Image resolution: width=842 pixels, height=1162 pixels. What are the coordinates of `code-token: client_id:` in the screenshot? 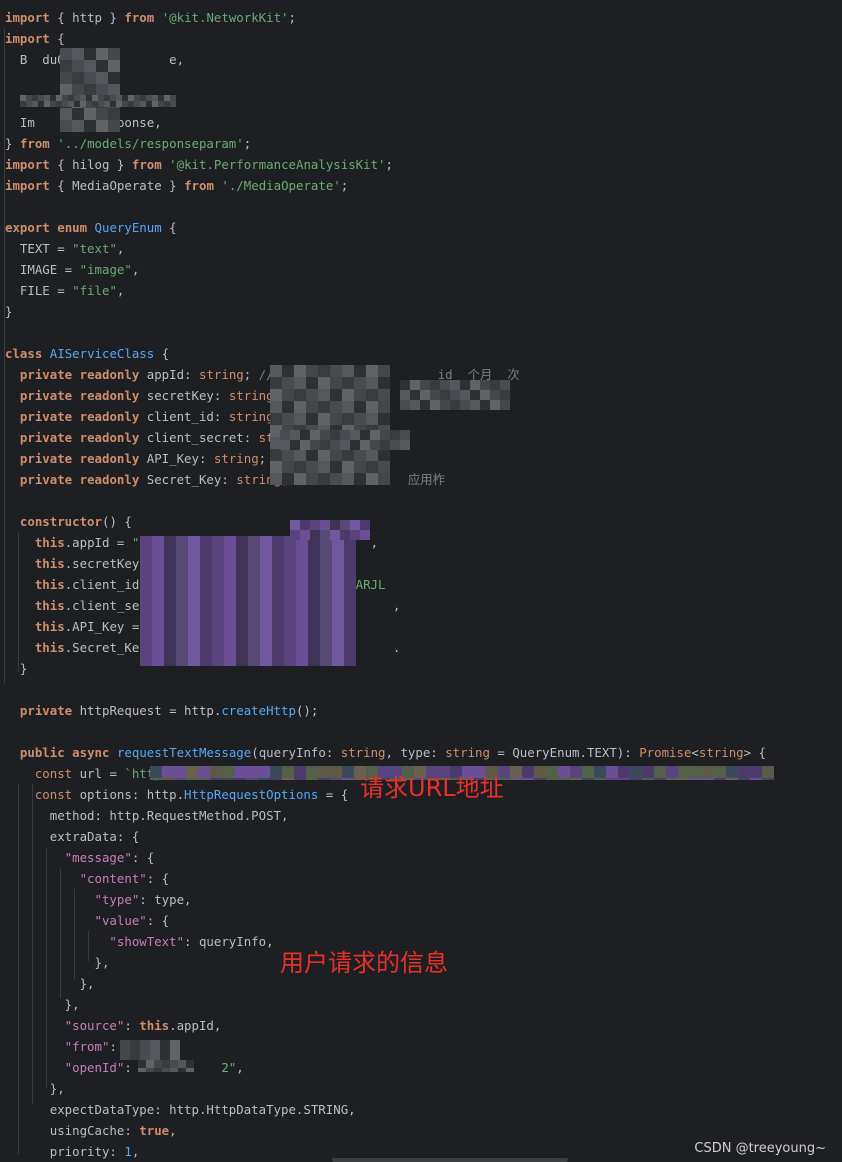 It's located at (184, 416).